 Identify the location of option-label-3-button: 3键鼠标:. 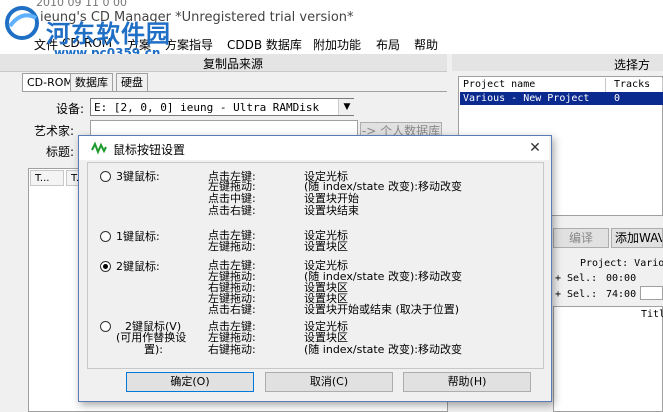
(138, 176).